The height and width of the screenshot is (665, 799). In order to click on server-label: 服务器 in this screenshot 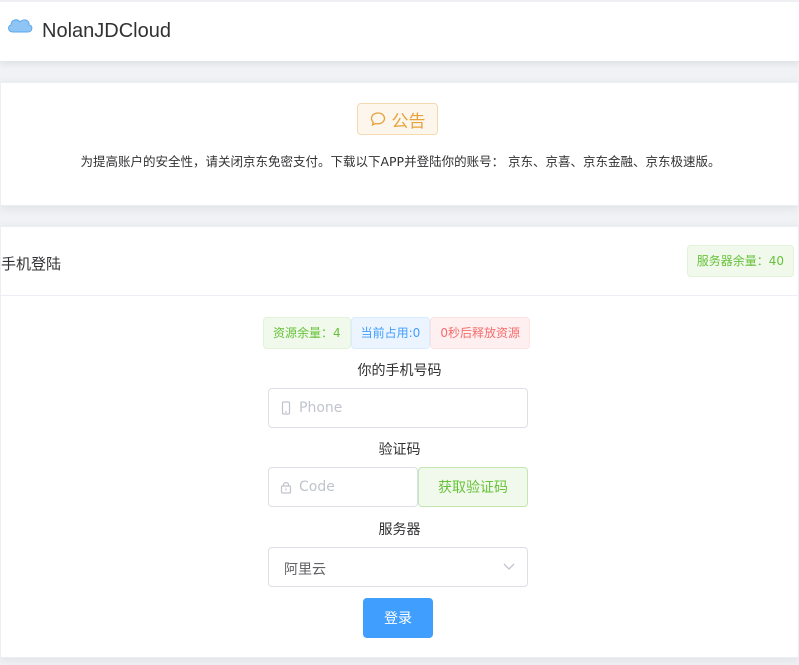, I will do `click(399, 530)`.